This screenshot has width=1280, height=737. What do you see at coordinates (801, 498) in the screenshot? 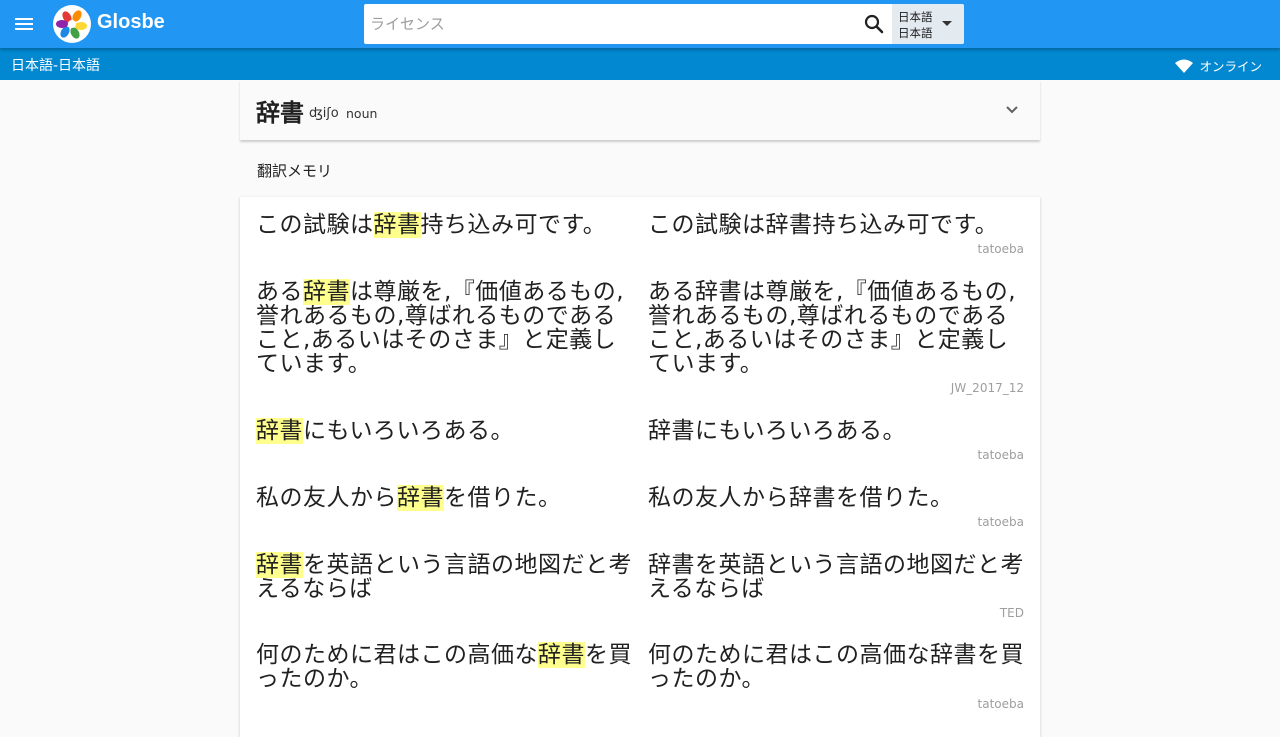
I see `target-sentence: 私の友人から辞書を借りた。` at bounding box center [801, 498].